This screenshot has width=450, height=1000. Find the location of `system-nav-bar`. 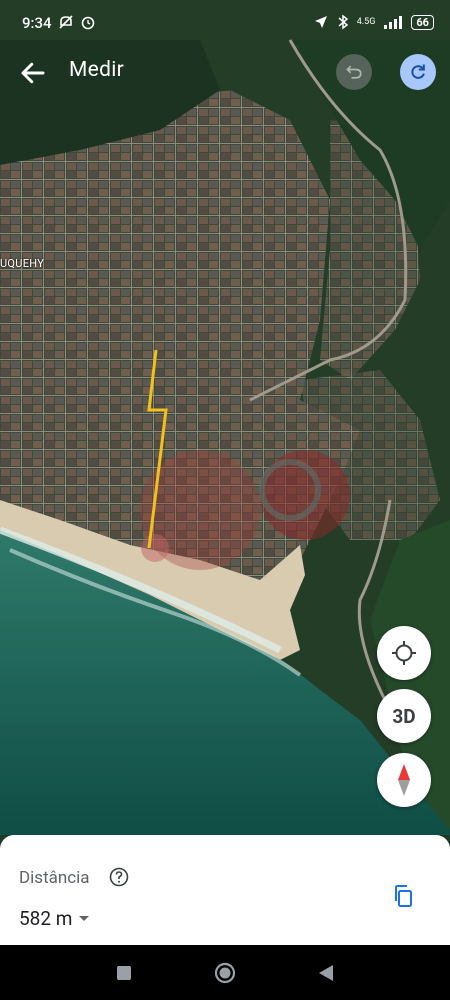

system-nav-bar is located at coordinates (225, 972).